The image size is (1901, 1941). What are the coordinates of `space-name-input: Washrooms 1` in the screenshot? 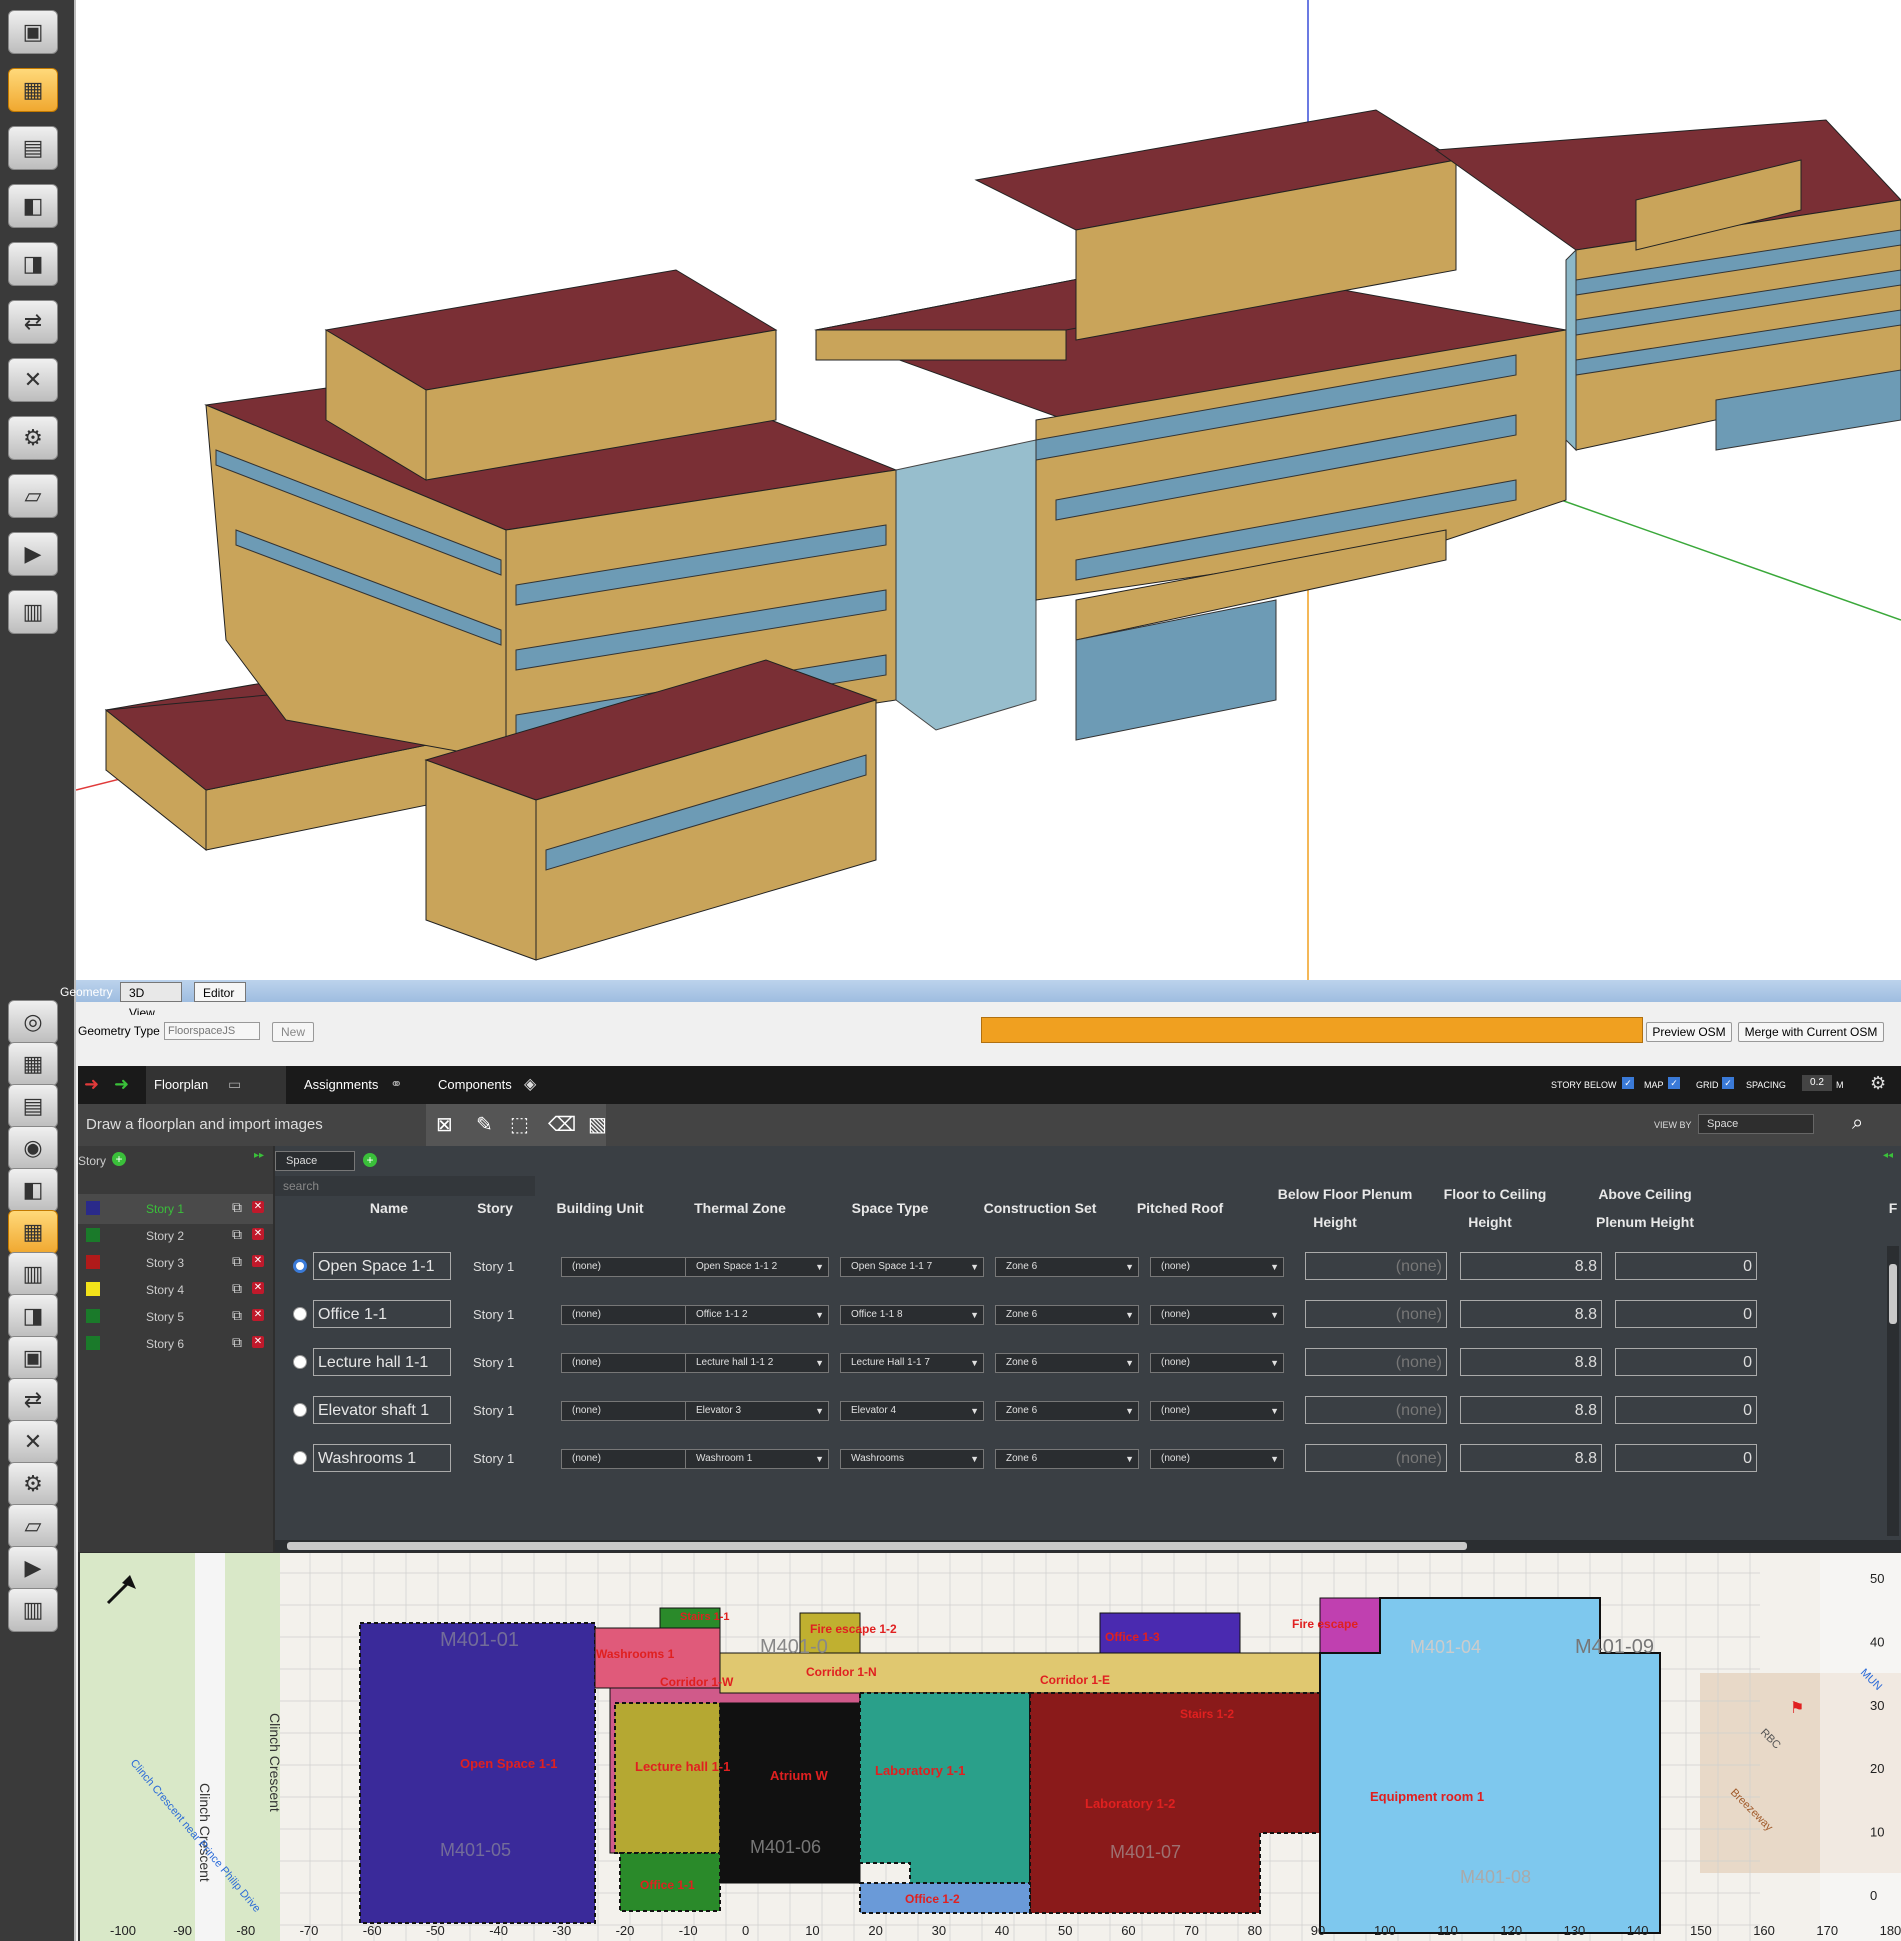 It's located at (382, 1458).